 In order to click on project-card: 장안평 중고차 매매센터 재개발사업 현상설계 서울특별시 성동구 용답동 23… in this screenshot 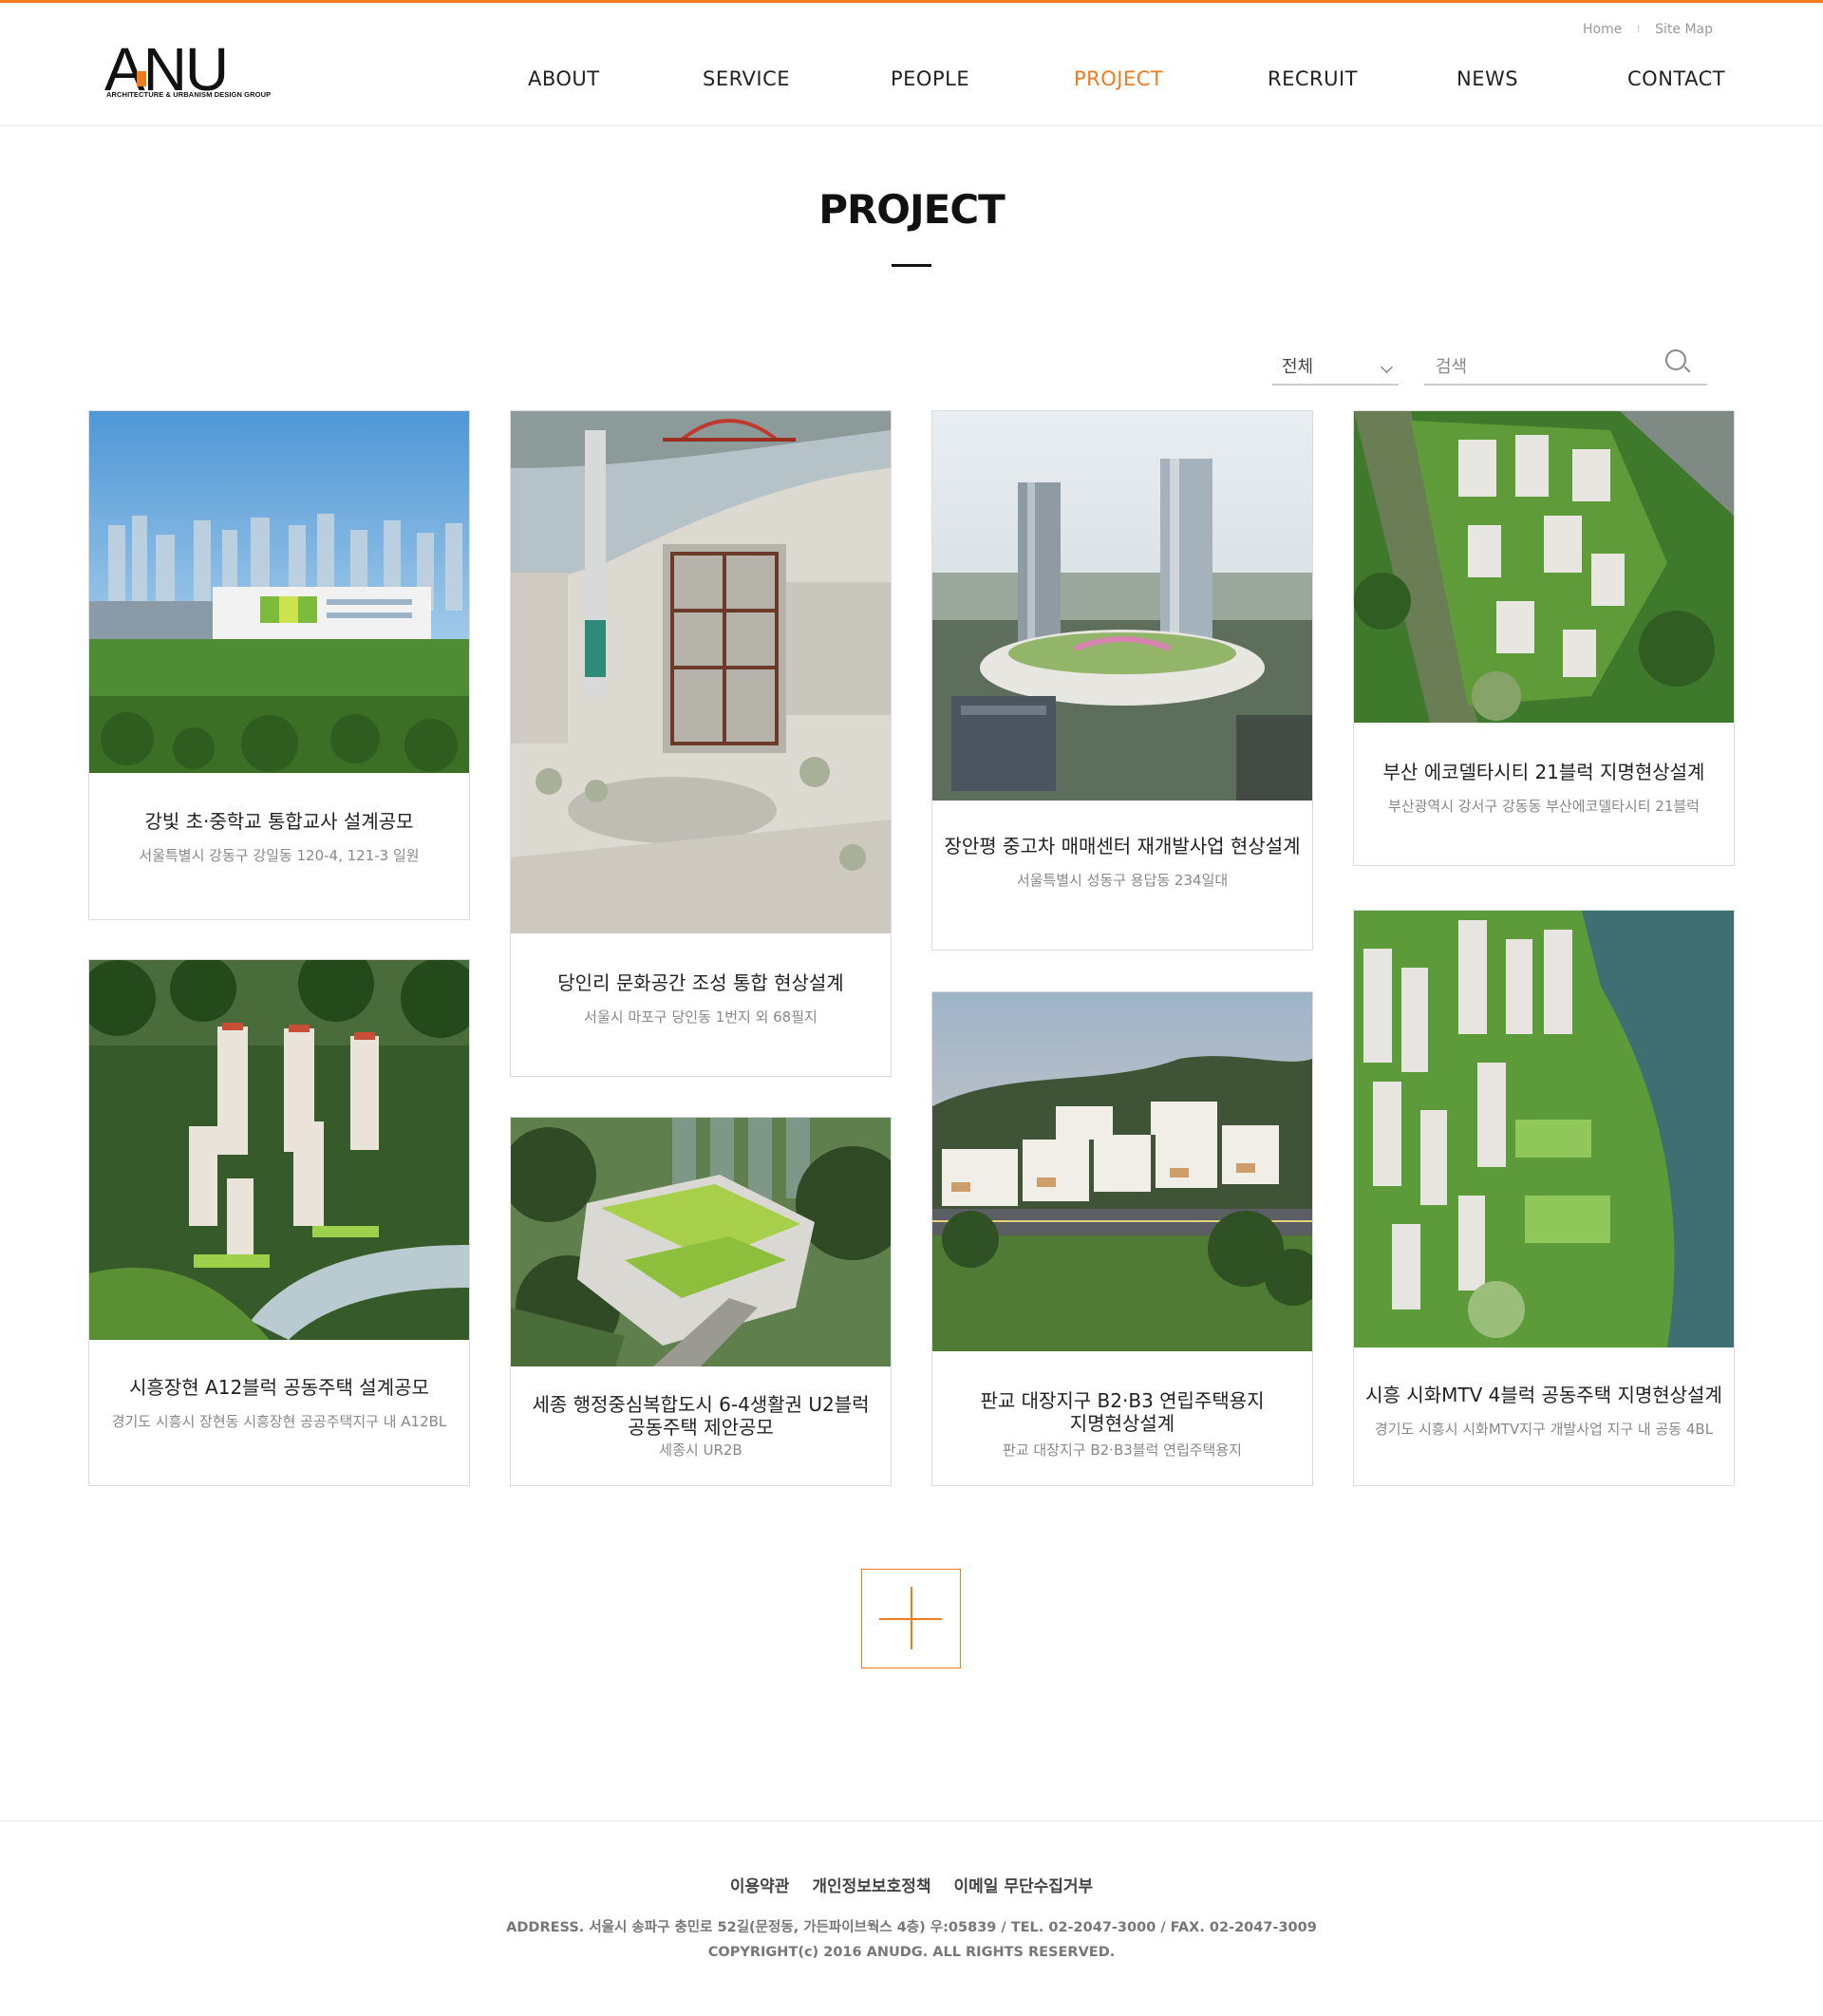, I will do `click(1122, 680)`.